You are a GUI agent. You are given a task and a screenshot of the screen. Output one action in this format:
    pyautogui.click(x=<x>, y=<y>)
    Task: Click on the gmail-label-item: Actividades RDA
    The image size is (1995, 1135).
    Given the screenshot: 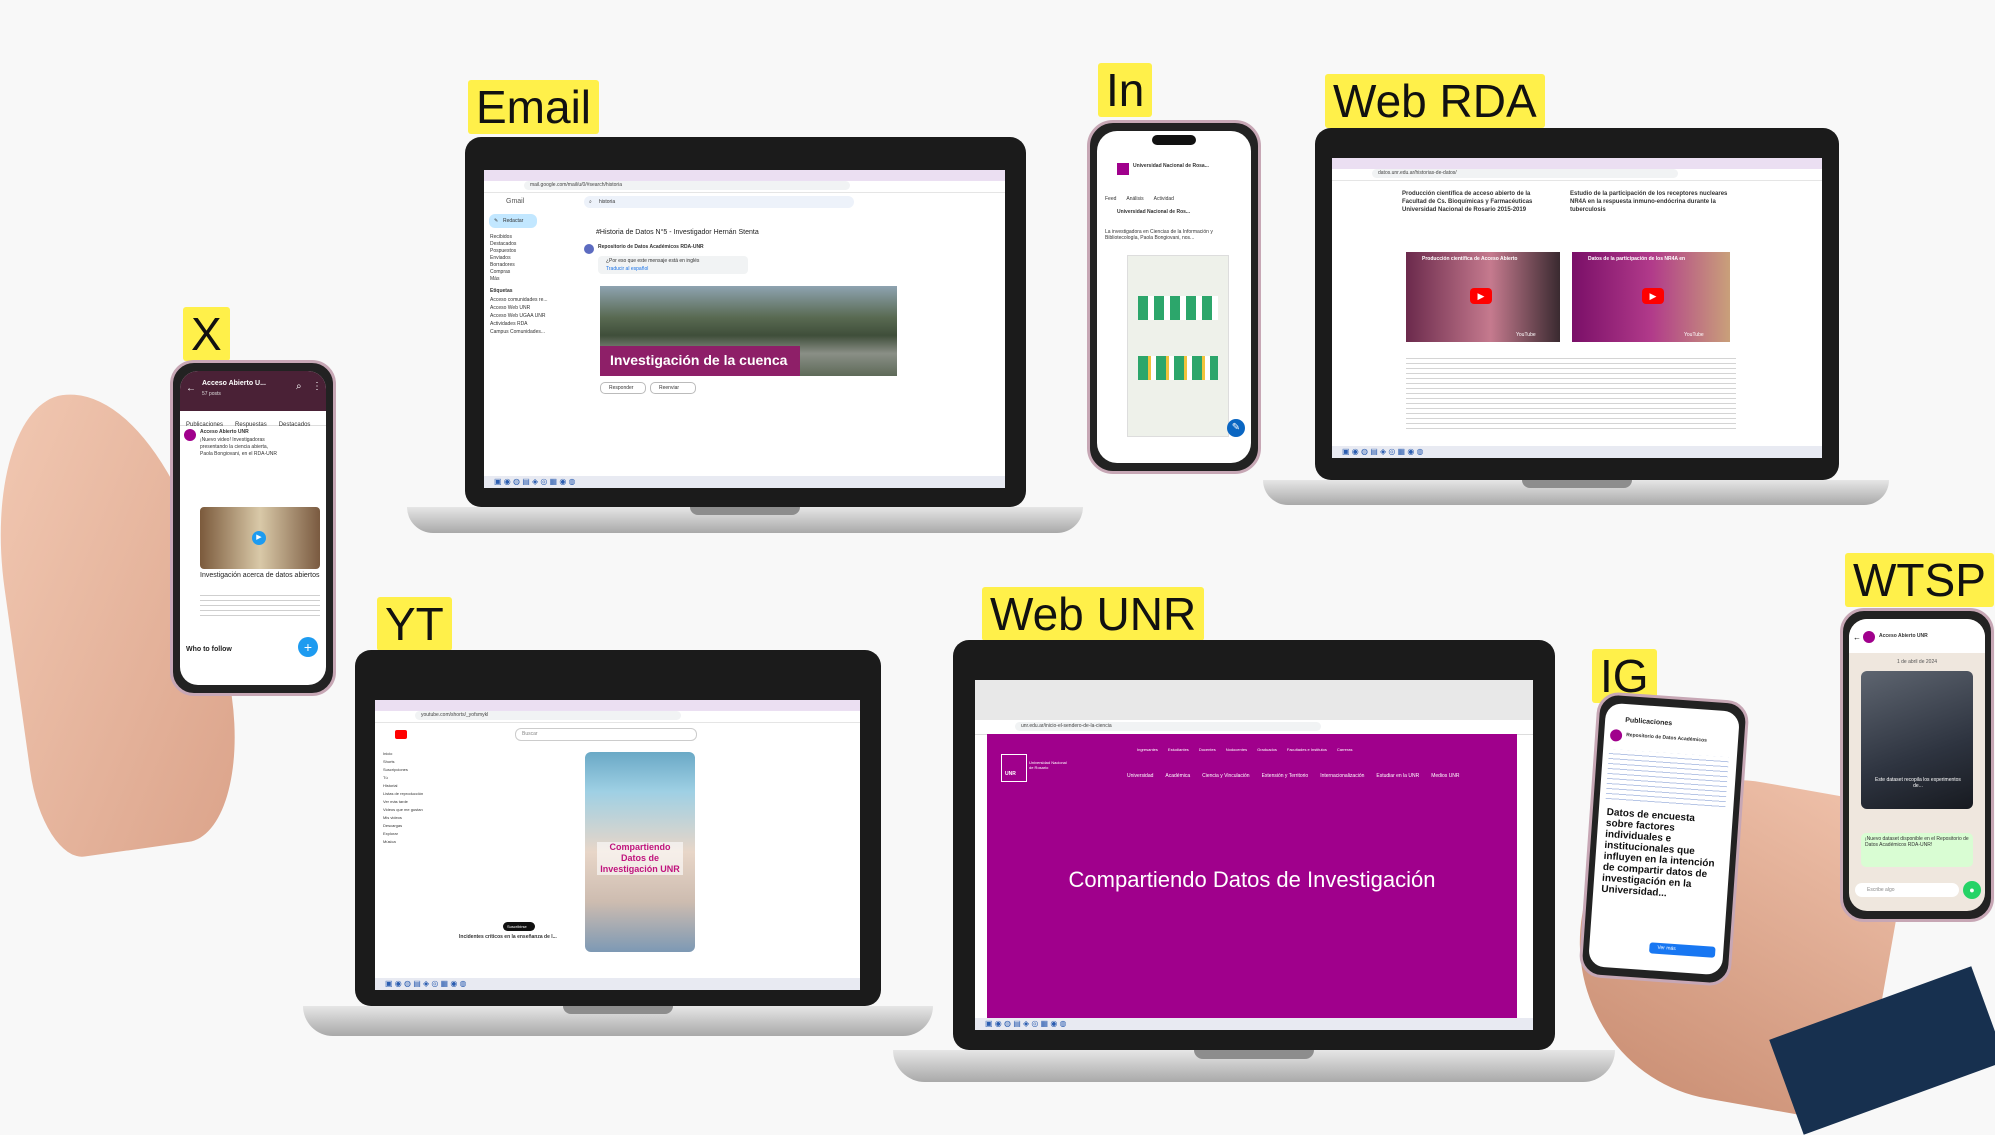 What is the action you would take?
    pyautogui.click(x=532, y=324)
    